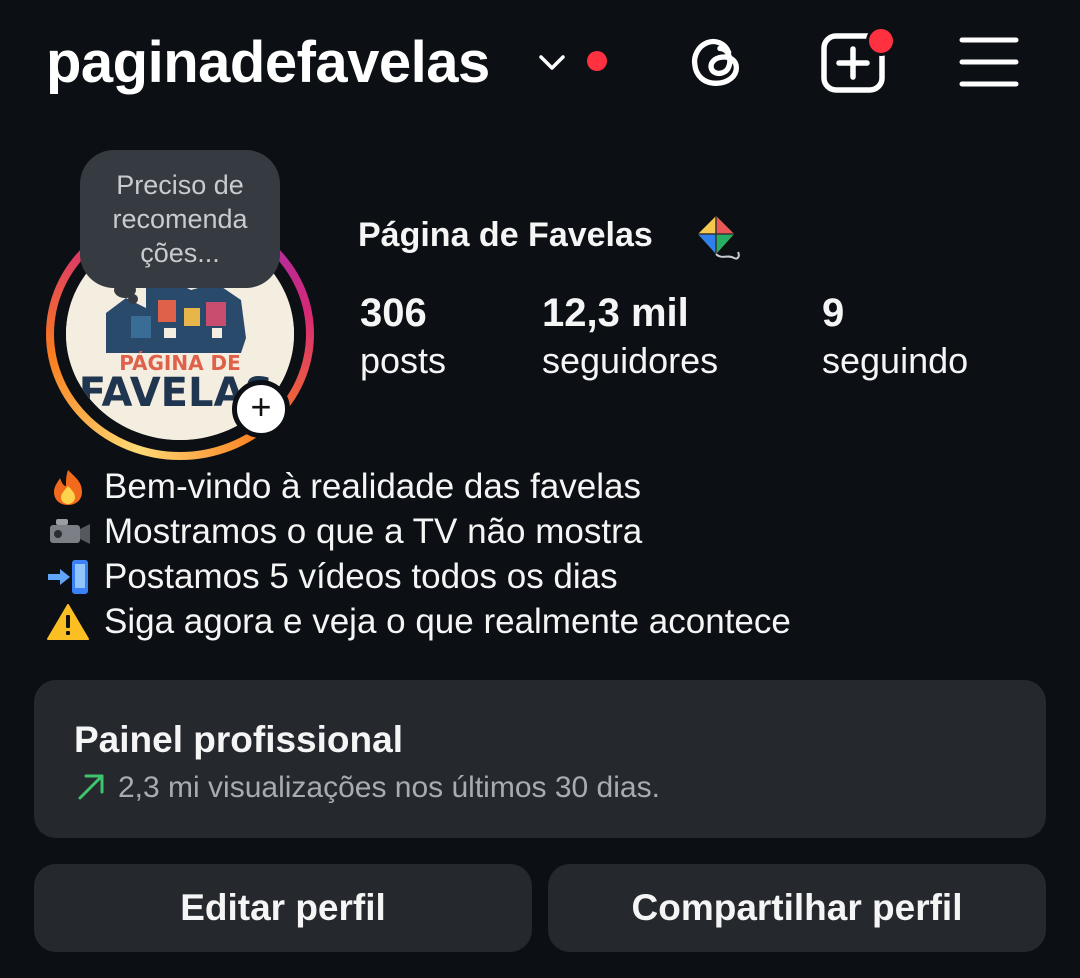 Image resolution: width=1080 pixels, height=978 pixels. I want to click on warning-emoji-icon, so click(70, 622).